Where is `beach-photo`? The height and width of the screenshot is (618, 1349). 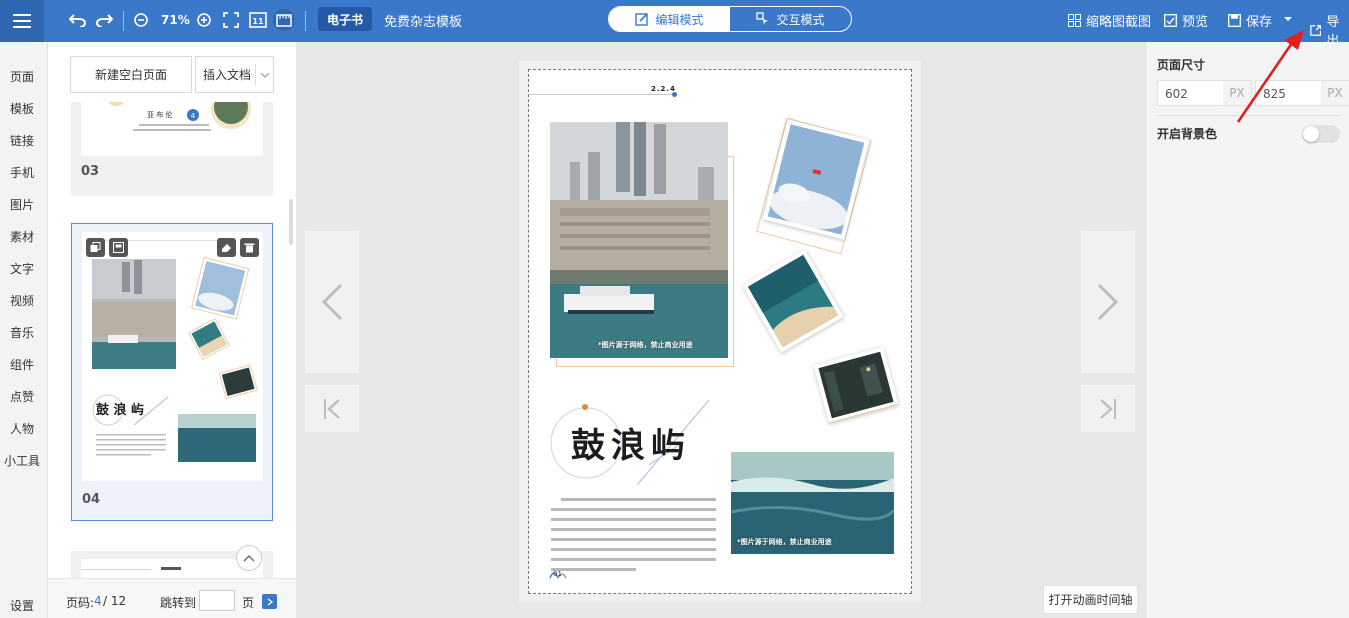
beach-photo is located at coordinates (793, 301).